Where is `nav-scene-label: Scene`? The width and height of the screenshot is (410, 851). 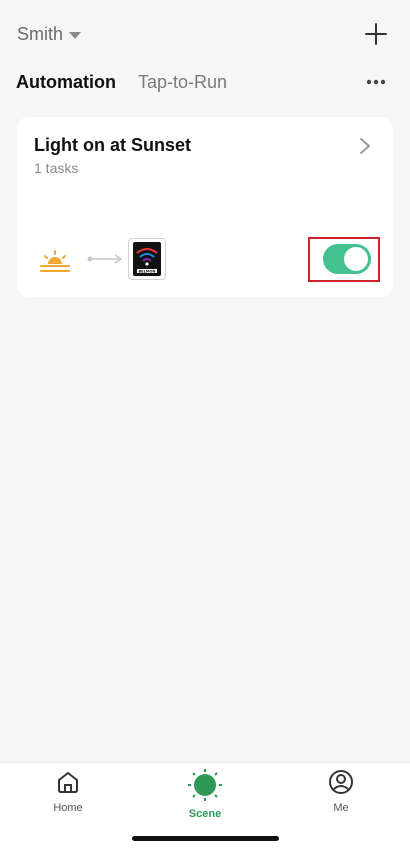
nav-scene-label: Scene is located at coordinates (205, 814).